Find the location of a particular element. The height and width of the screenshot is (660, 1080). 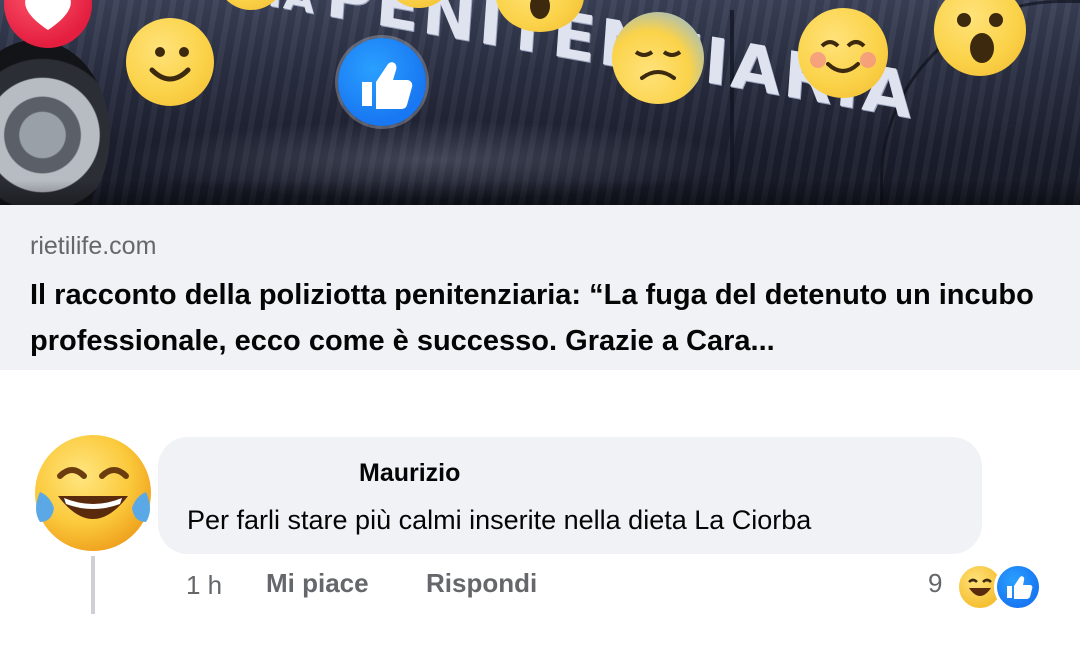

comment-age: 1 h is located at coordinates (204, 585).